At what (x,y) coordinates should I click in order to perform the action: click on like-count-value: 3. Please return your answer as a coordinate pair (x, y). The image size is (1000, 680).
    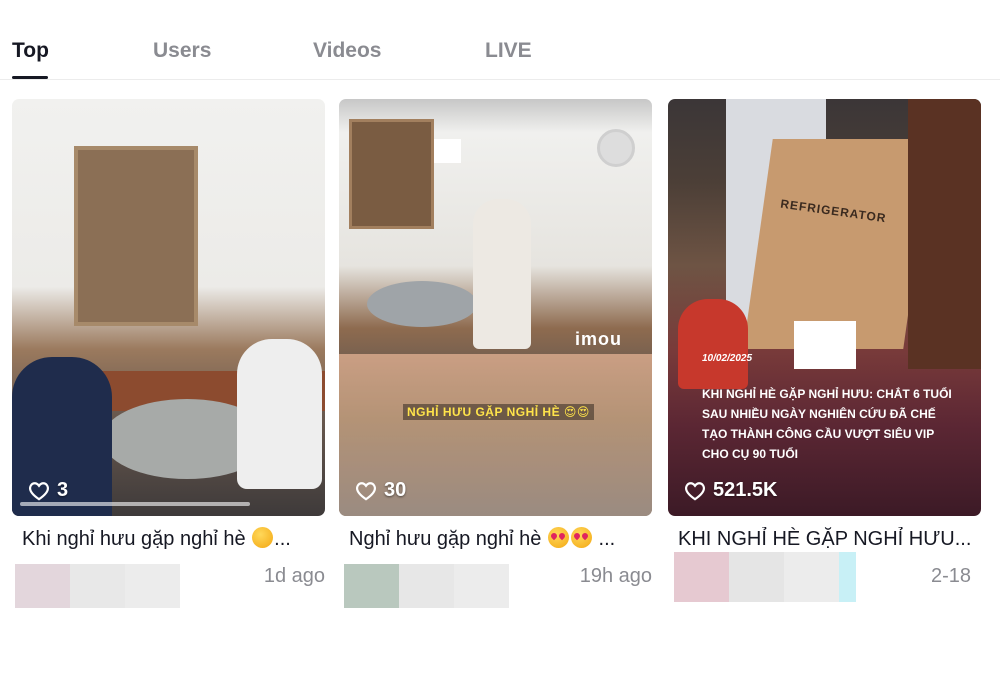
    Looking at the image, I should click on (63, 490).